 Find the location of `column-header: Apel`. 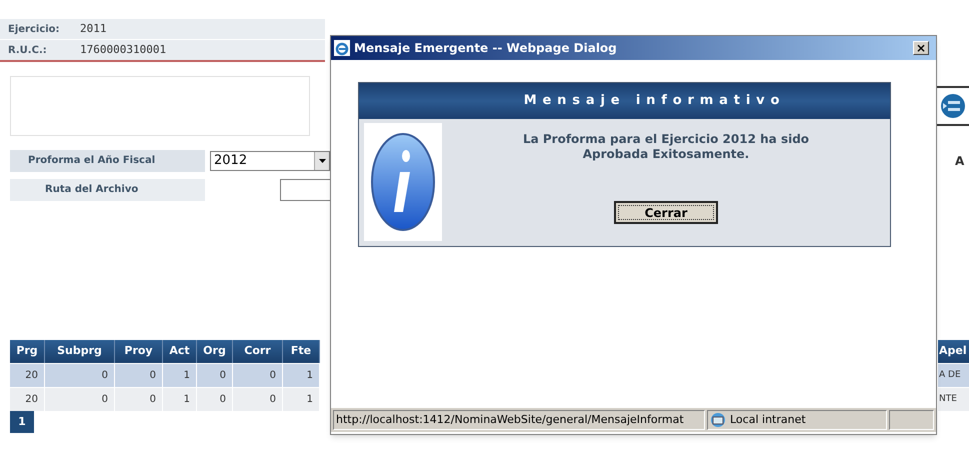

column-header: Apel is located at coordinates (953, 351).